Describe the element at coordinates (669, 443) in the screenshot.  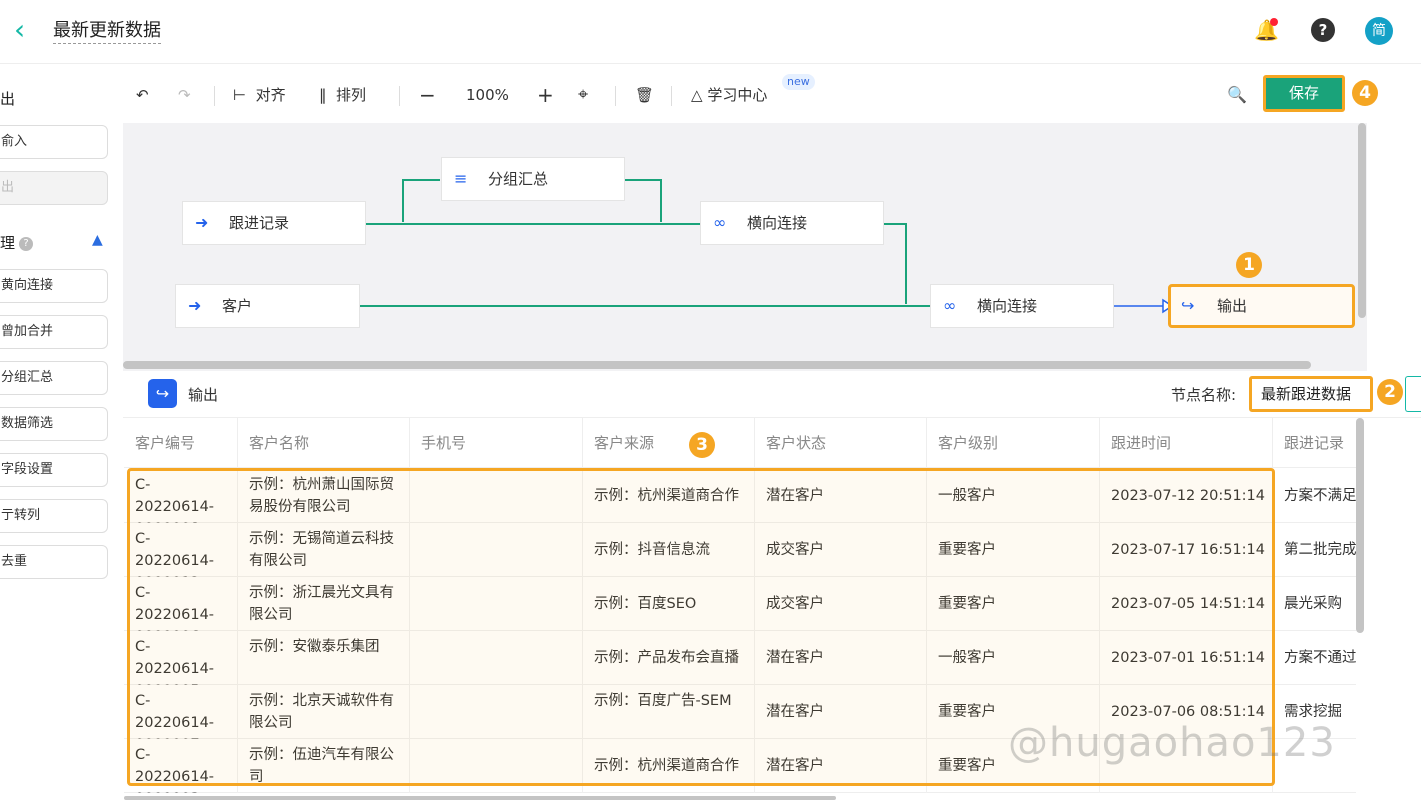
I see `column-header: 客户来源` at that location.